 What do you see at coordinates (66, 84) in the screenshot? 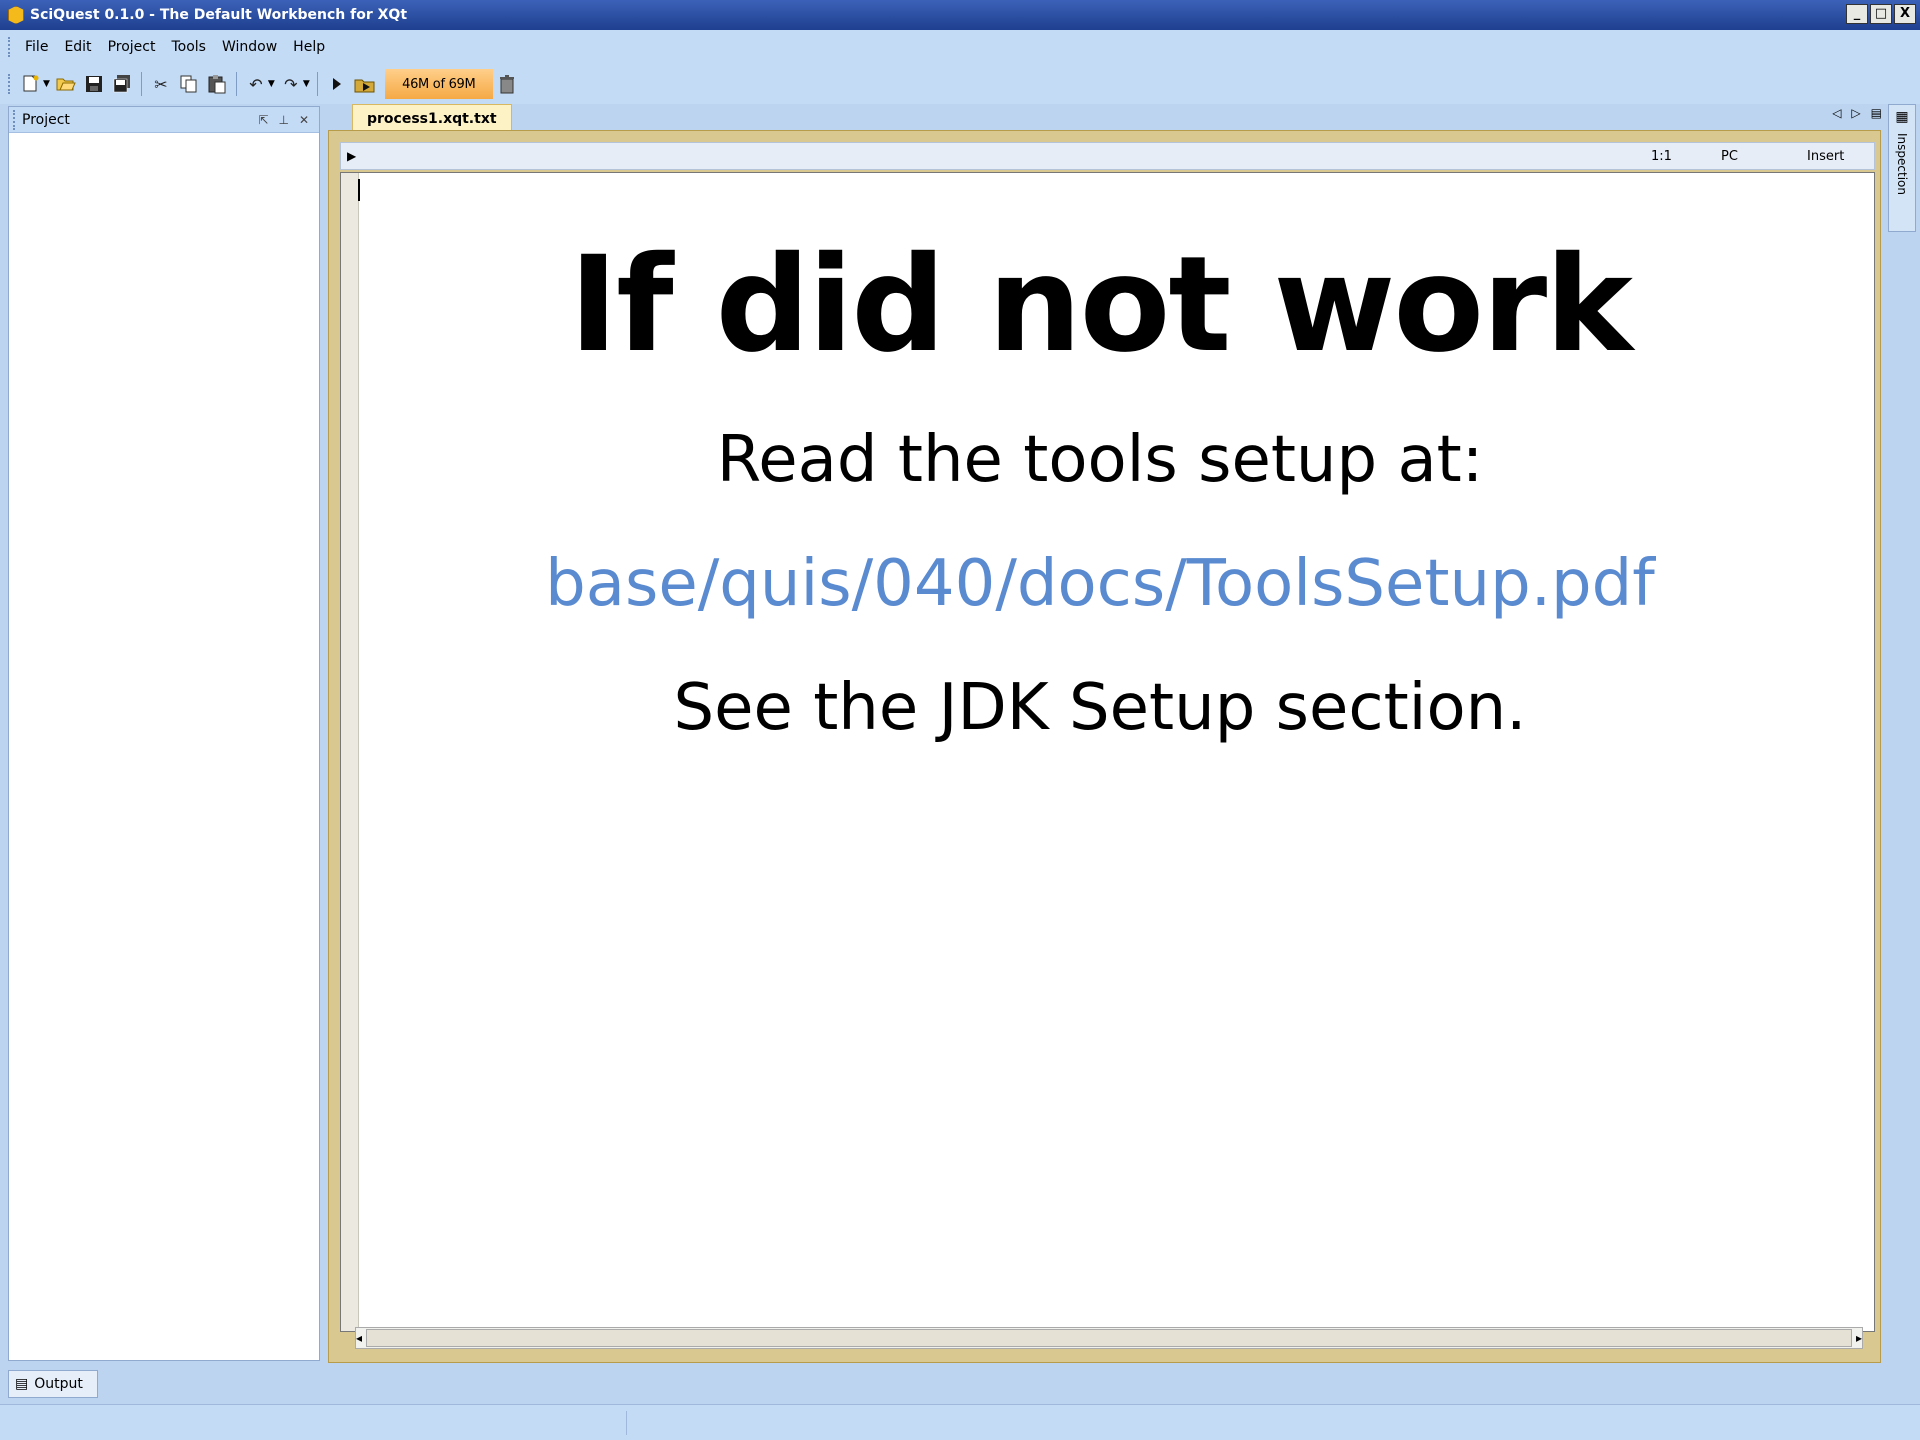
I see `open-icon` at bounding box center [66, 84].